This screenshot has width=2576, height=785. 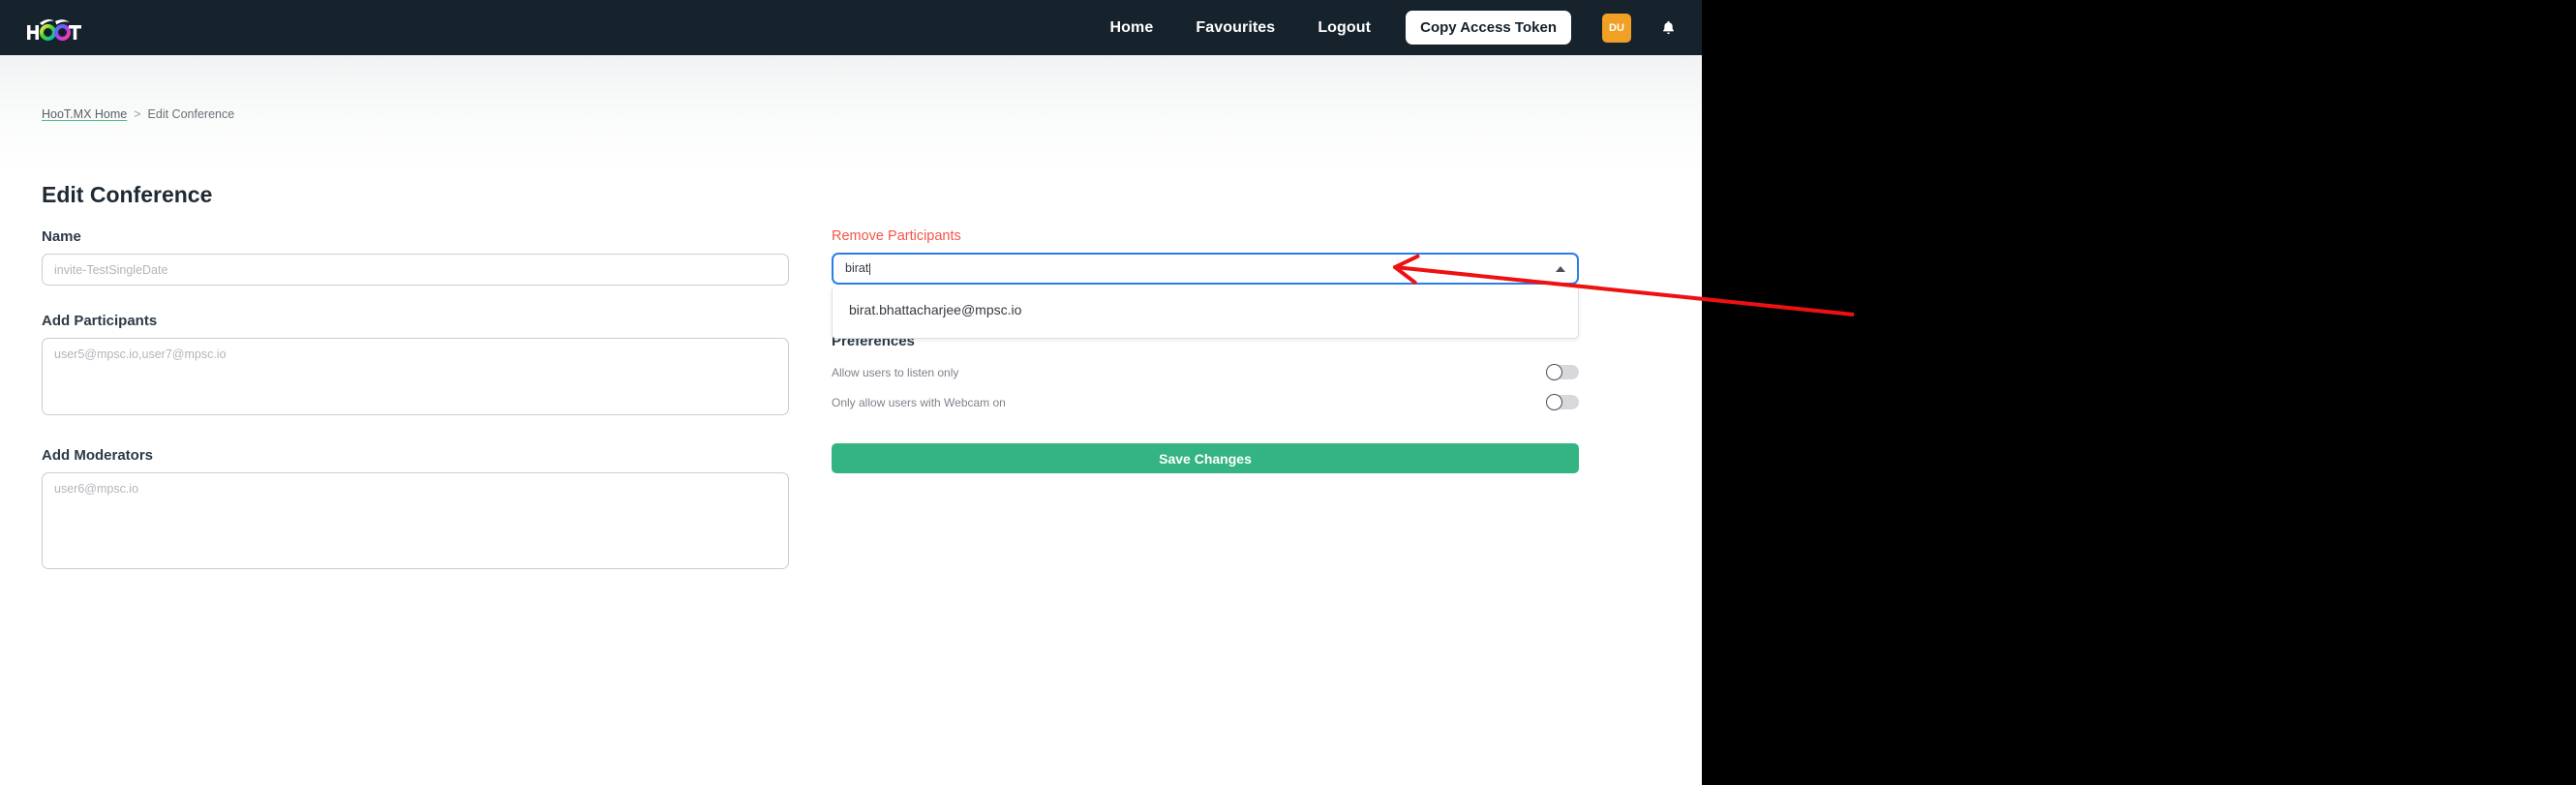 I want to click on preference-row-webcam-on: Only allow users with Webcam on, so click(x=1205, y=402).